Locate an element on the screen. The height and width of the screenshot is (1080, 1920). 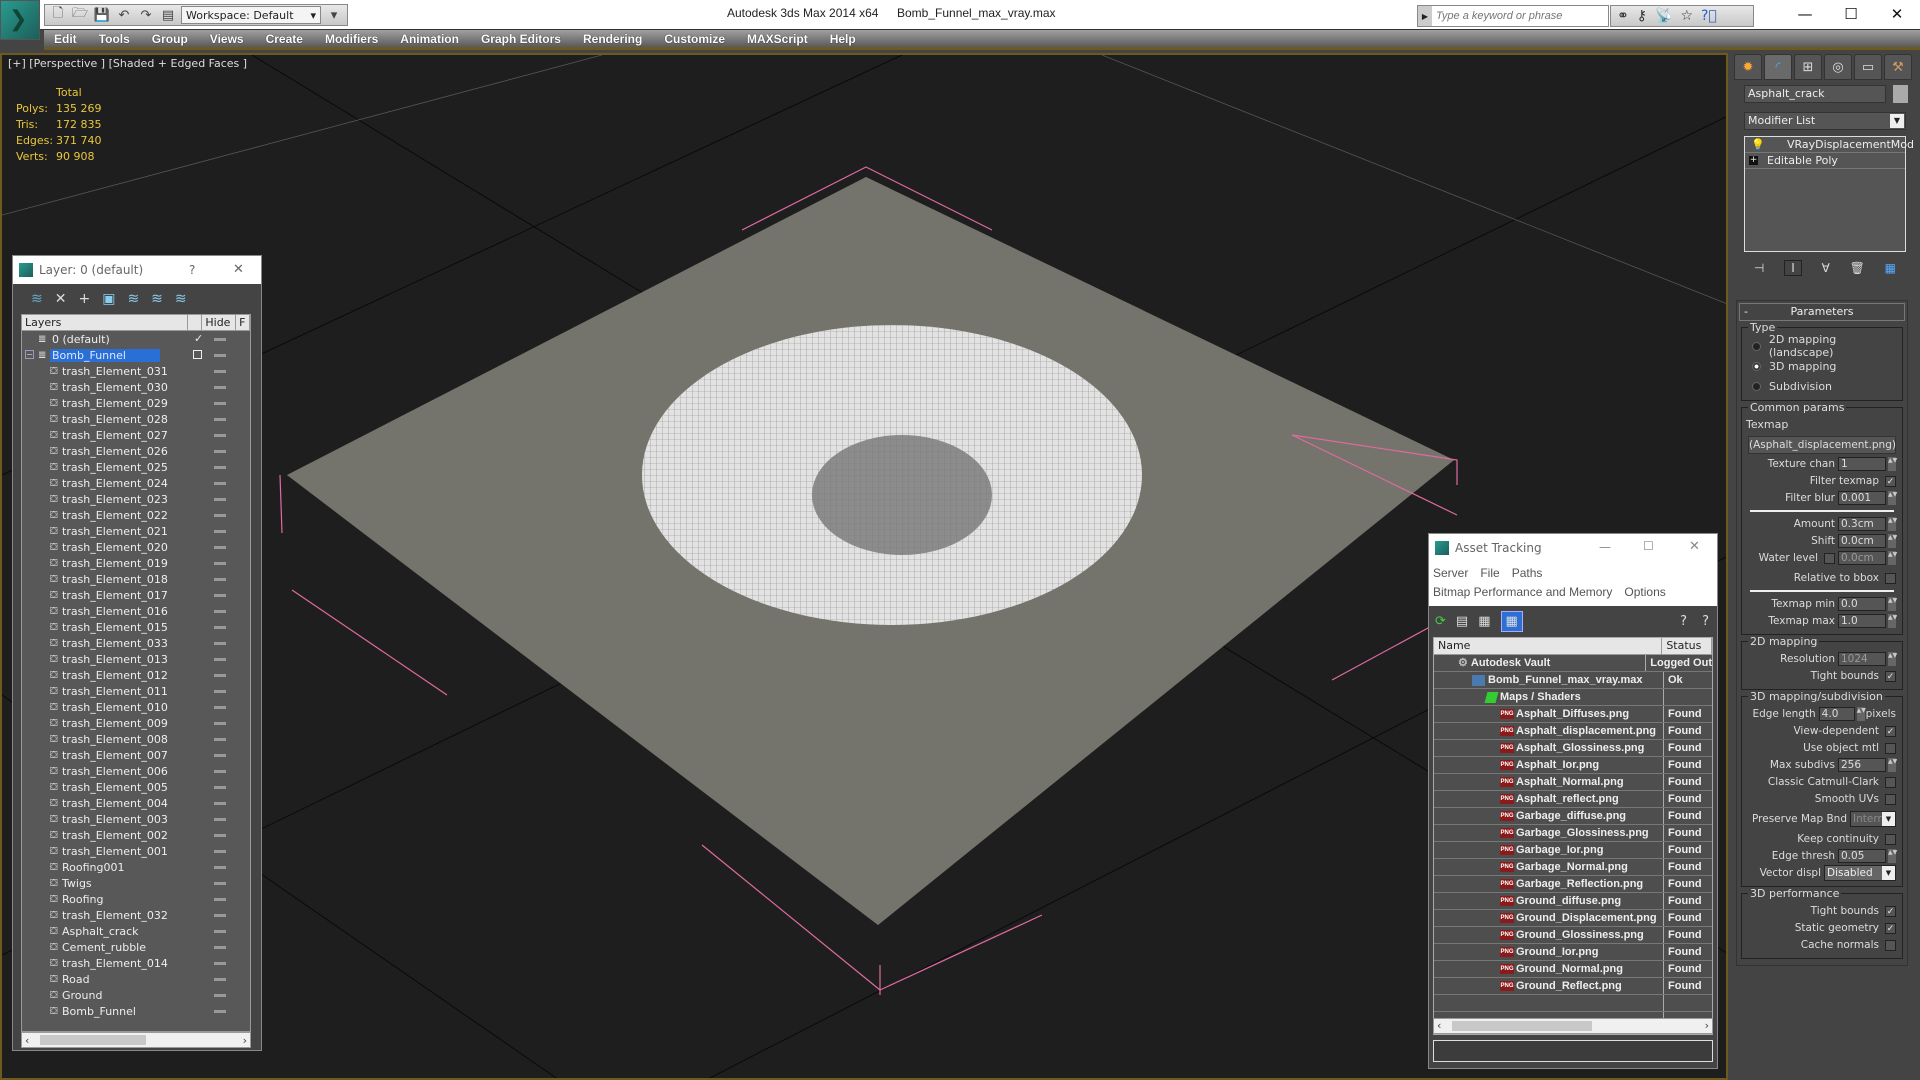
edge-length-spinner: 4.0 is located at coordinates (1836, 714).